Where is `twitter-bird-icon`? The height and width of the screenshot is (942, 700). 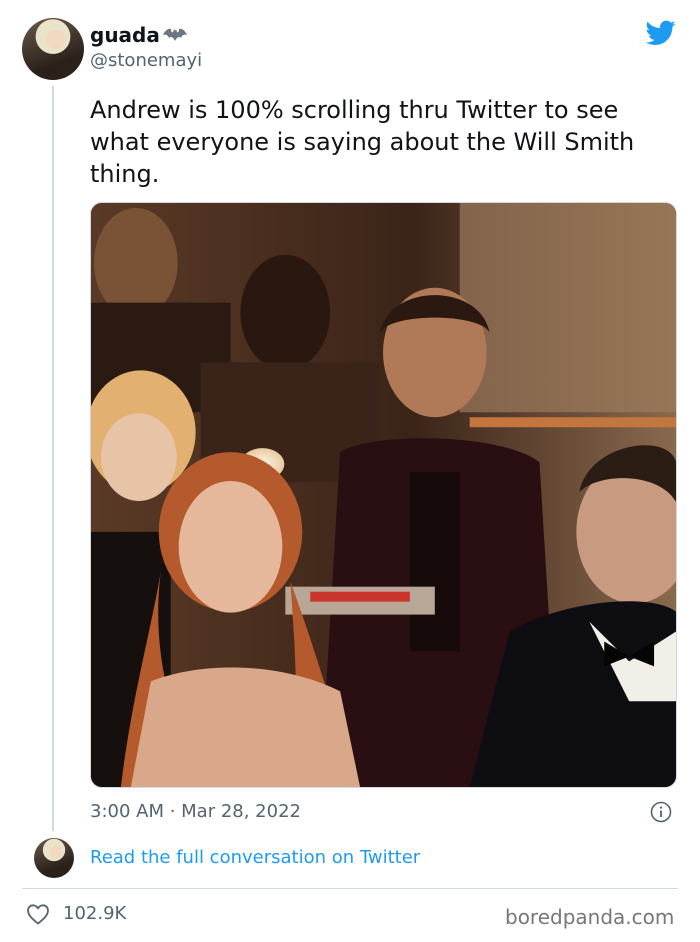
twitter-bird-icon is located at coordinates (661, 33).